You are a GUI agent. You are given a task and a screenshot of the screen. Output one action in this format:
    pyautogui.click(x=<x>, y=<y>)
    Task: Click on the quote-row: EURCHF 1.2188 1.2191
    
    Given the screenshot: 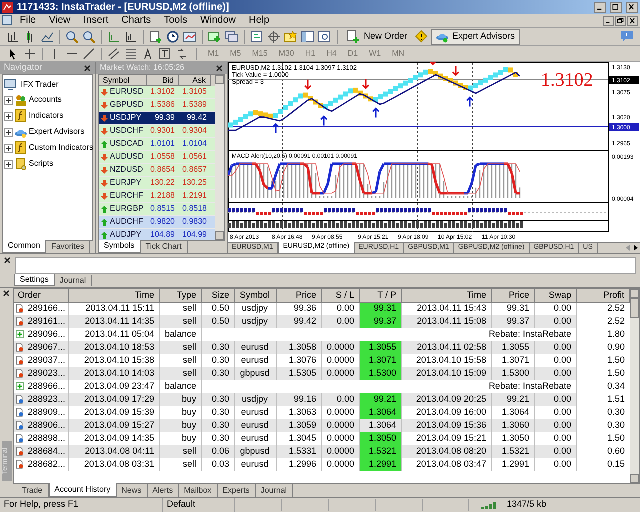 What is the action you would take?
    pyautogui.click(x=157, y=196)
    